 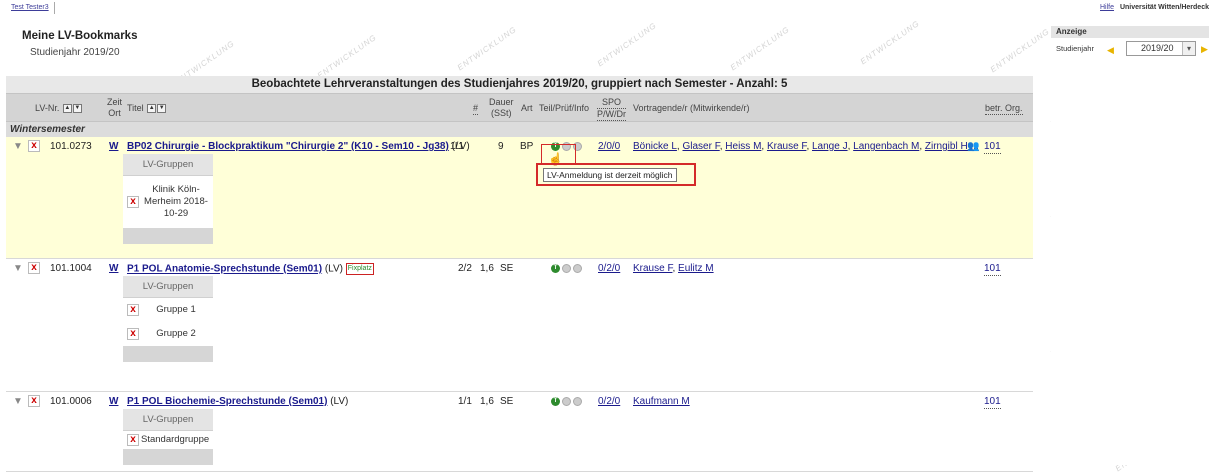 What do you see at coordinates (1157, 48) in the screenshot?
I see `year-select-value: 2019/20` at bounding box center [1157, 48].